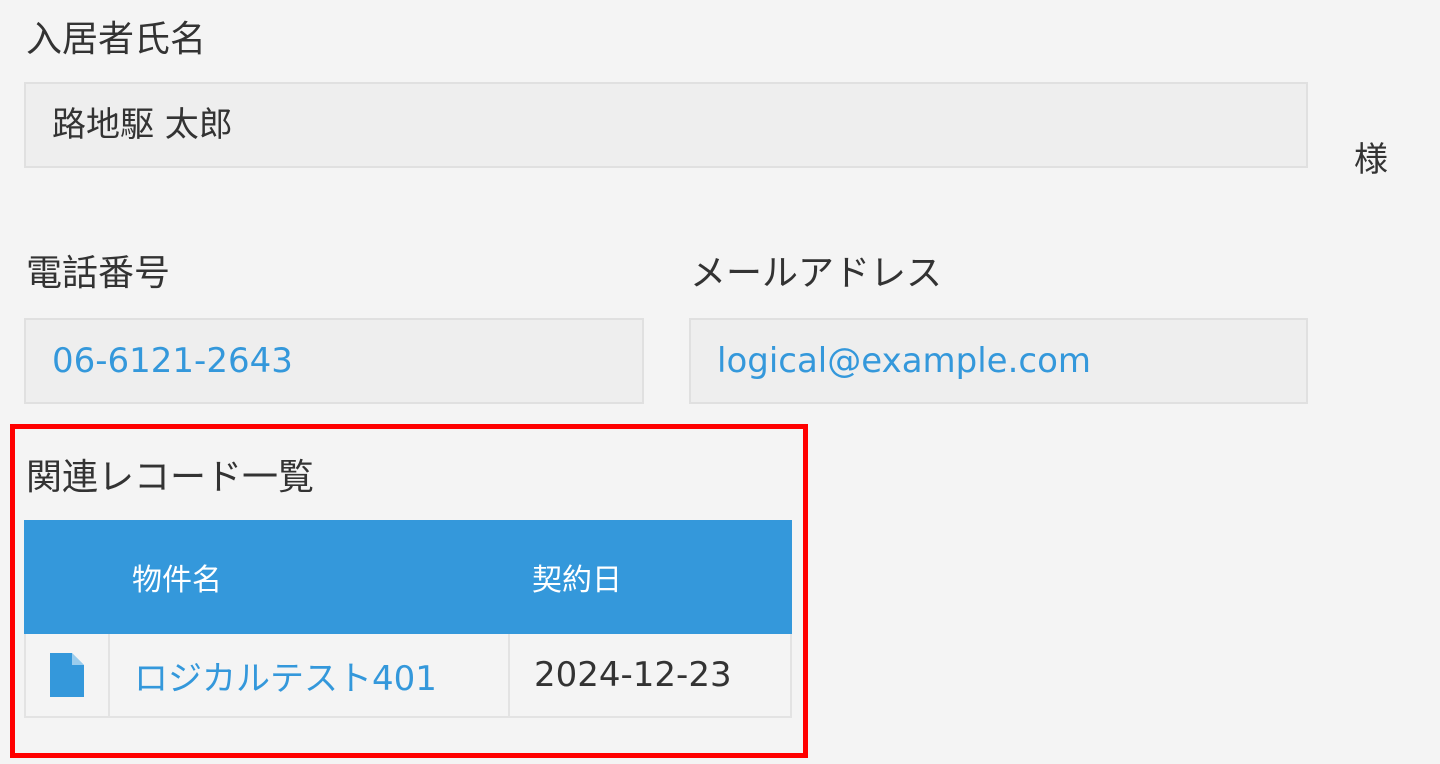  Describe the element at coordinates (285, 675) in the screenshot. I see `property-name-link: ロジカルテスト401` at that location.